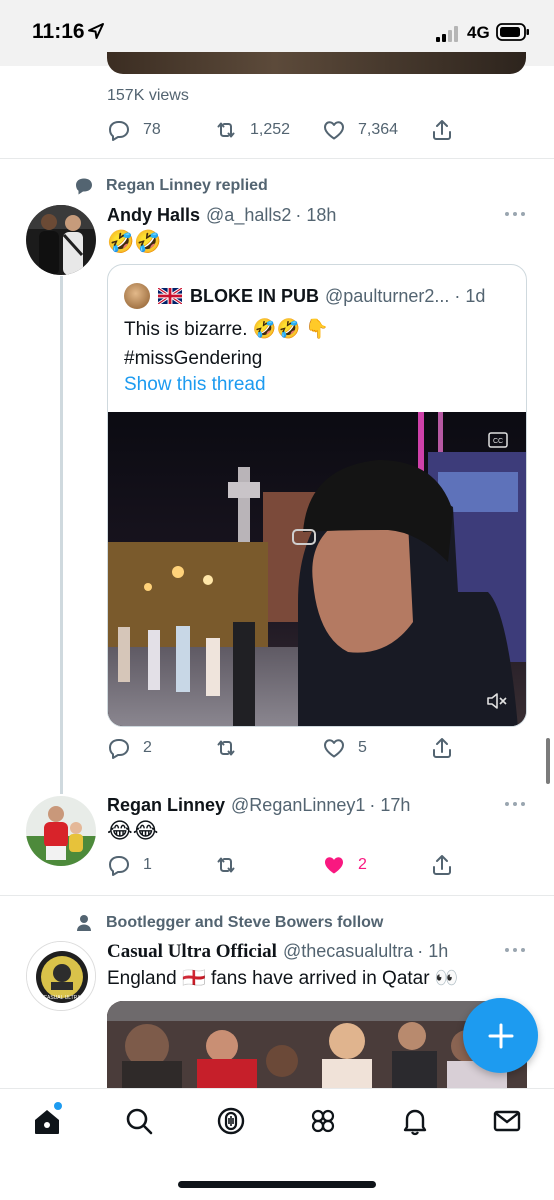 The width and height of the screenshot is (554, 1200). What do you see at coordinates (255, 295) in the screenshot?
I see `quoted-author-name: BLOKE IN PUB` at bounding box center [255, 295].